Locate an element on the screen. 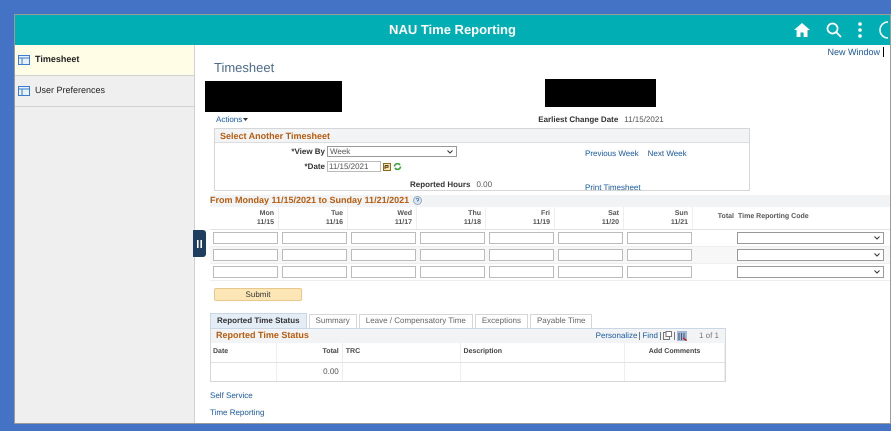 Image resolution: width=891 pixels, height=431 pixels. download-grid-icon is located at coordinates (681, 335).